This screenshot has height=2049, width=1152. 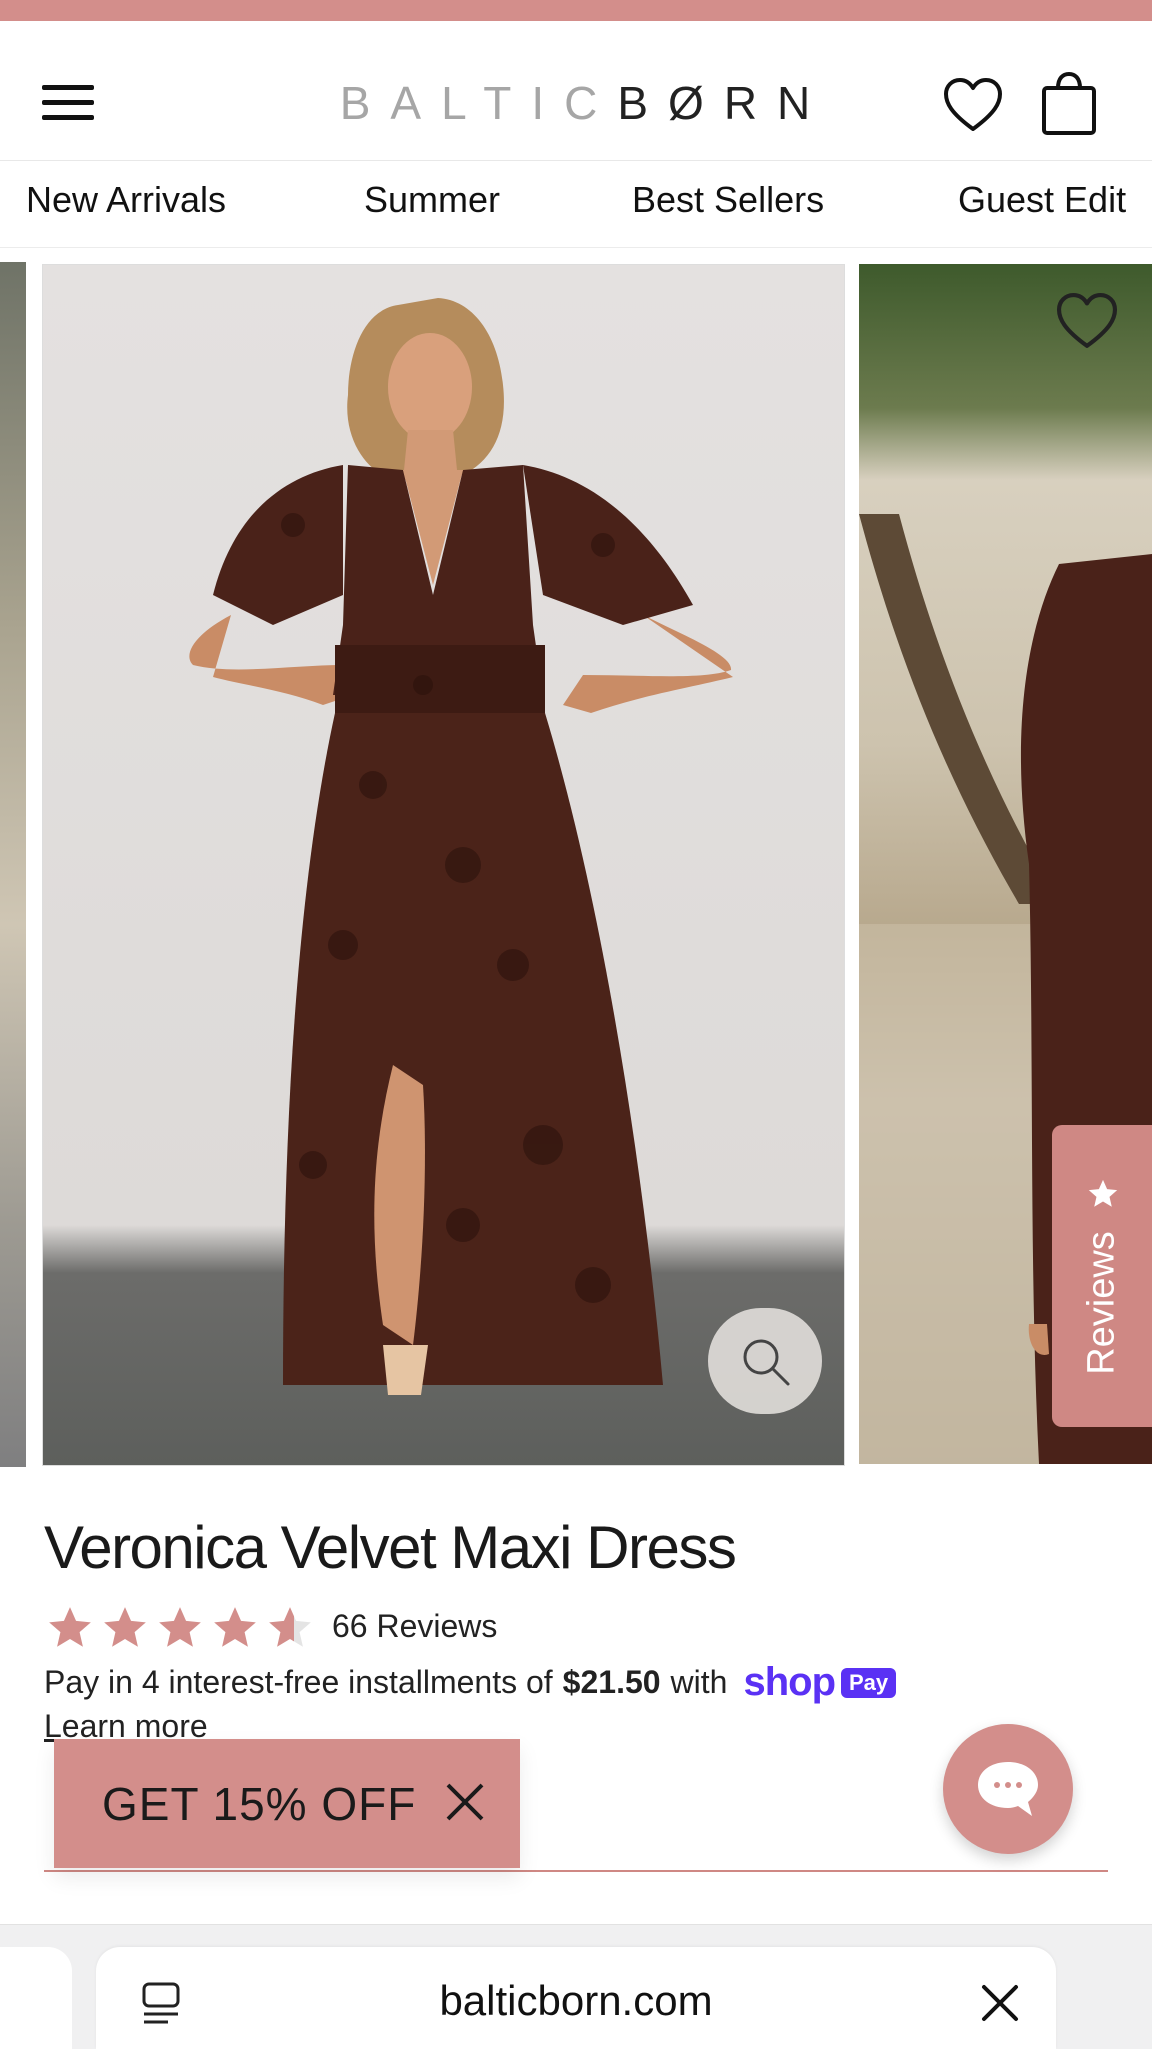 What do you see at coordinates (390, 1547) in the screenshot?
I see `product-title: Veronica Velvet Maxi Dress` at bounding box center [390, 1547].